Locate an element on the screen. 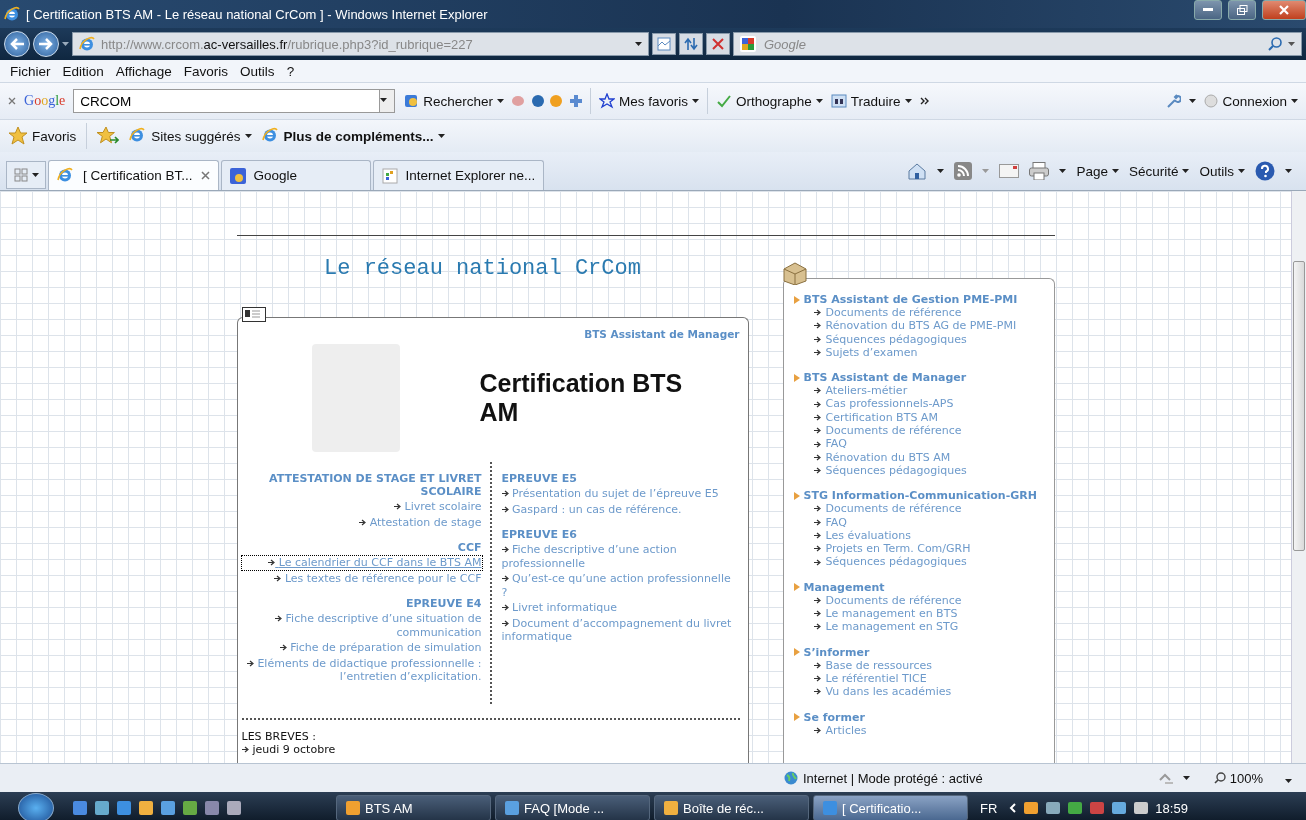 The image size is (1306, 820). refresh-button is located at coordinates (691, 44).